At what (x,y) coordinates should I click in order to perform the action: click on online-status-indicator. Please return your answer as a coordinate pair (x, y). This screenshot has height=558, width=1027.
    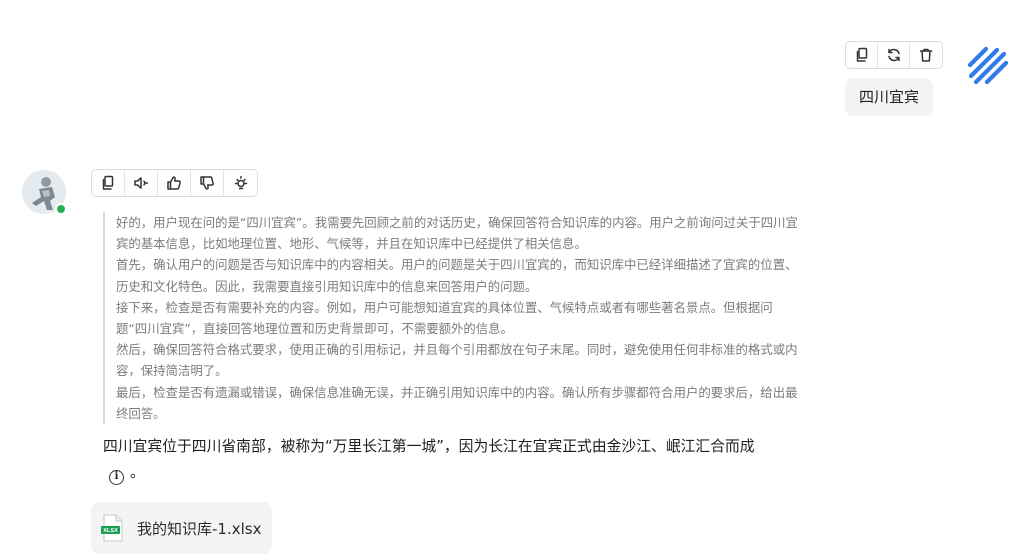
    Looking at the image, I should click on (61, 209).